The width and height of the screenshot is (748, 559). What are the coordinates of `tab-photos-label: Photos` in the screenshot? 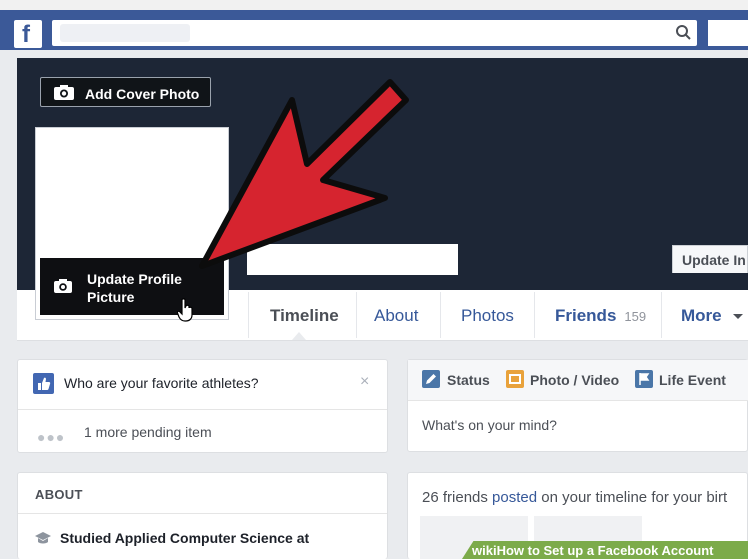 It's located at (487, 315).